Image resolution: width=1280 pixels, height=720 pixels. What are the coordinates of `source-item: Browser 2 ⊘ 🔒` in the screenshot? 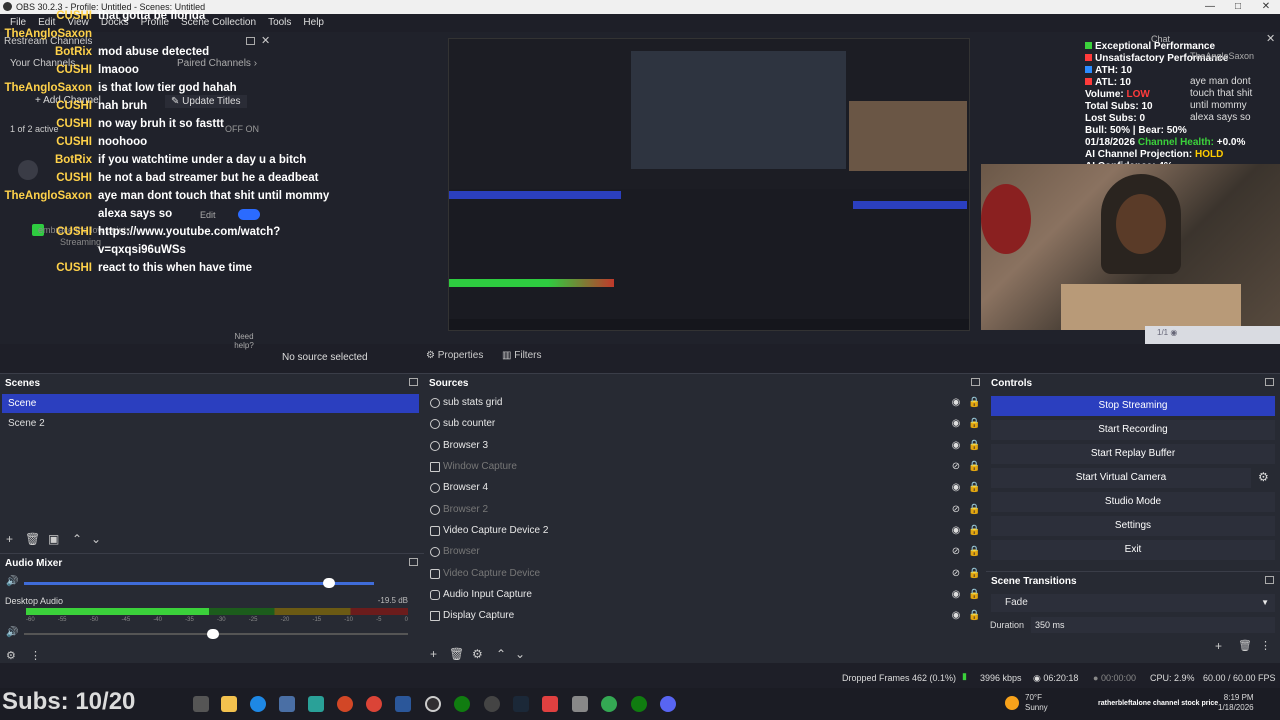 It's located at (705, 509).